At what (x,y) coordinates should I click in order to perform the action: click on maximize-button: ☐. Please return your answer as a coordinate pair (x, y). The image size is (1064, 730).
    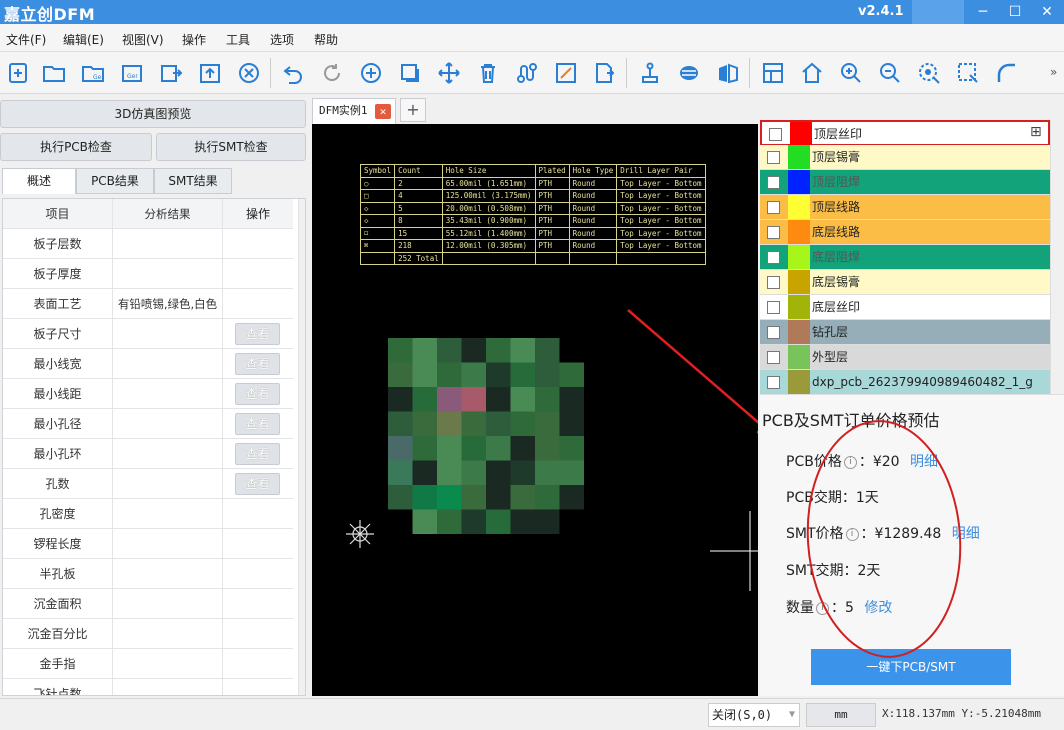
    Looking at the image, I should click on (1015, 12).